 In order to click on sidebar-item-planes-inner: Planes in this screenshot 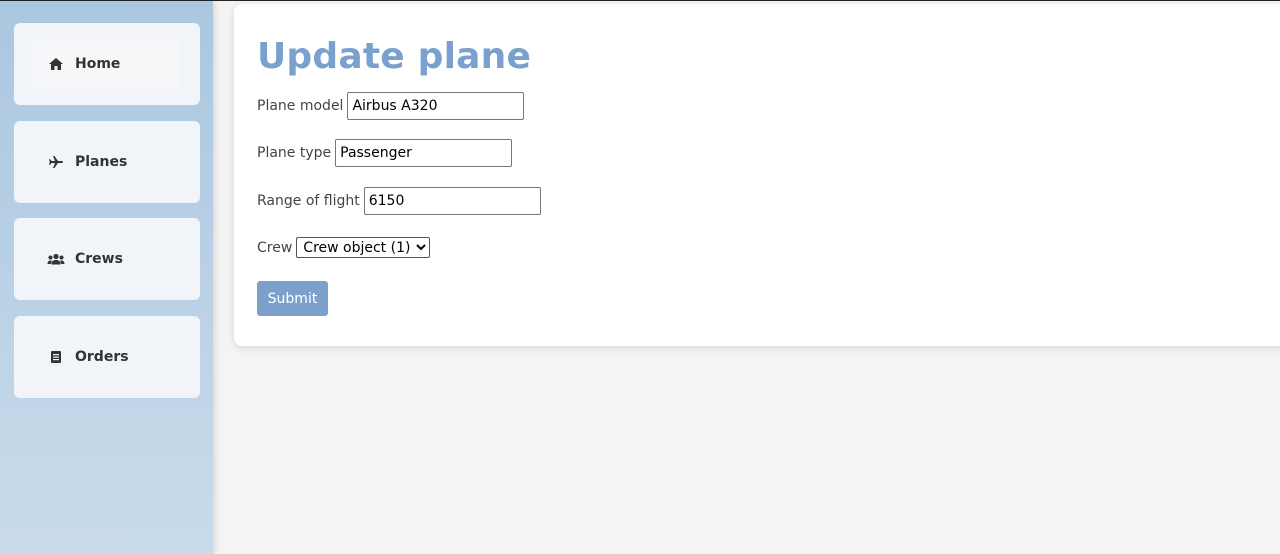, I will do `click(107, 162)`.